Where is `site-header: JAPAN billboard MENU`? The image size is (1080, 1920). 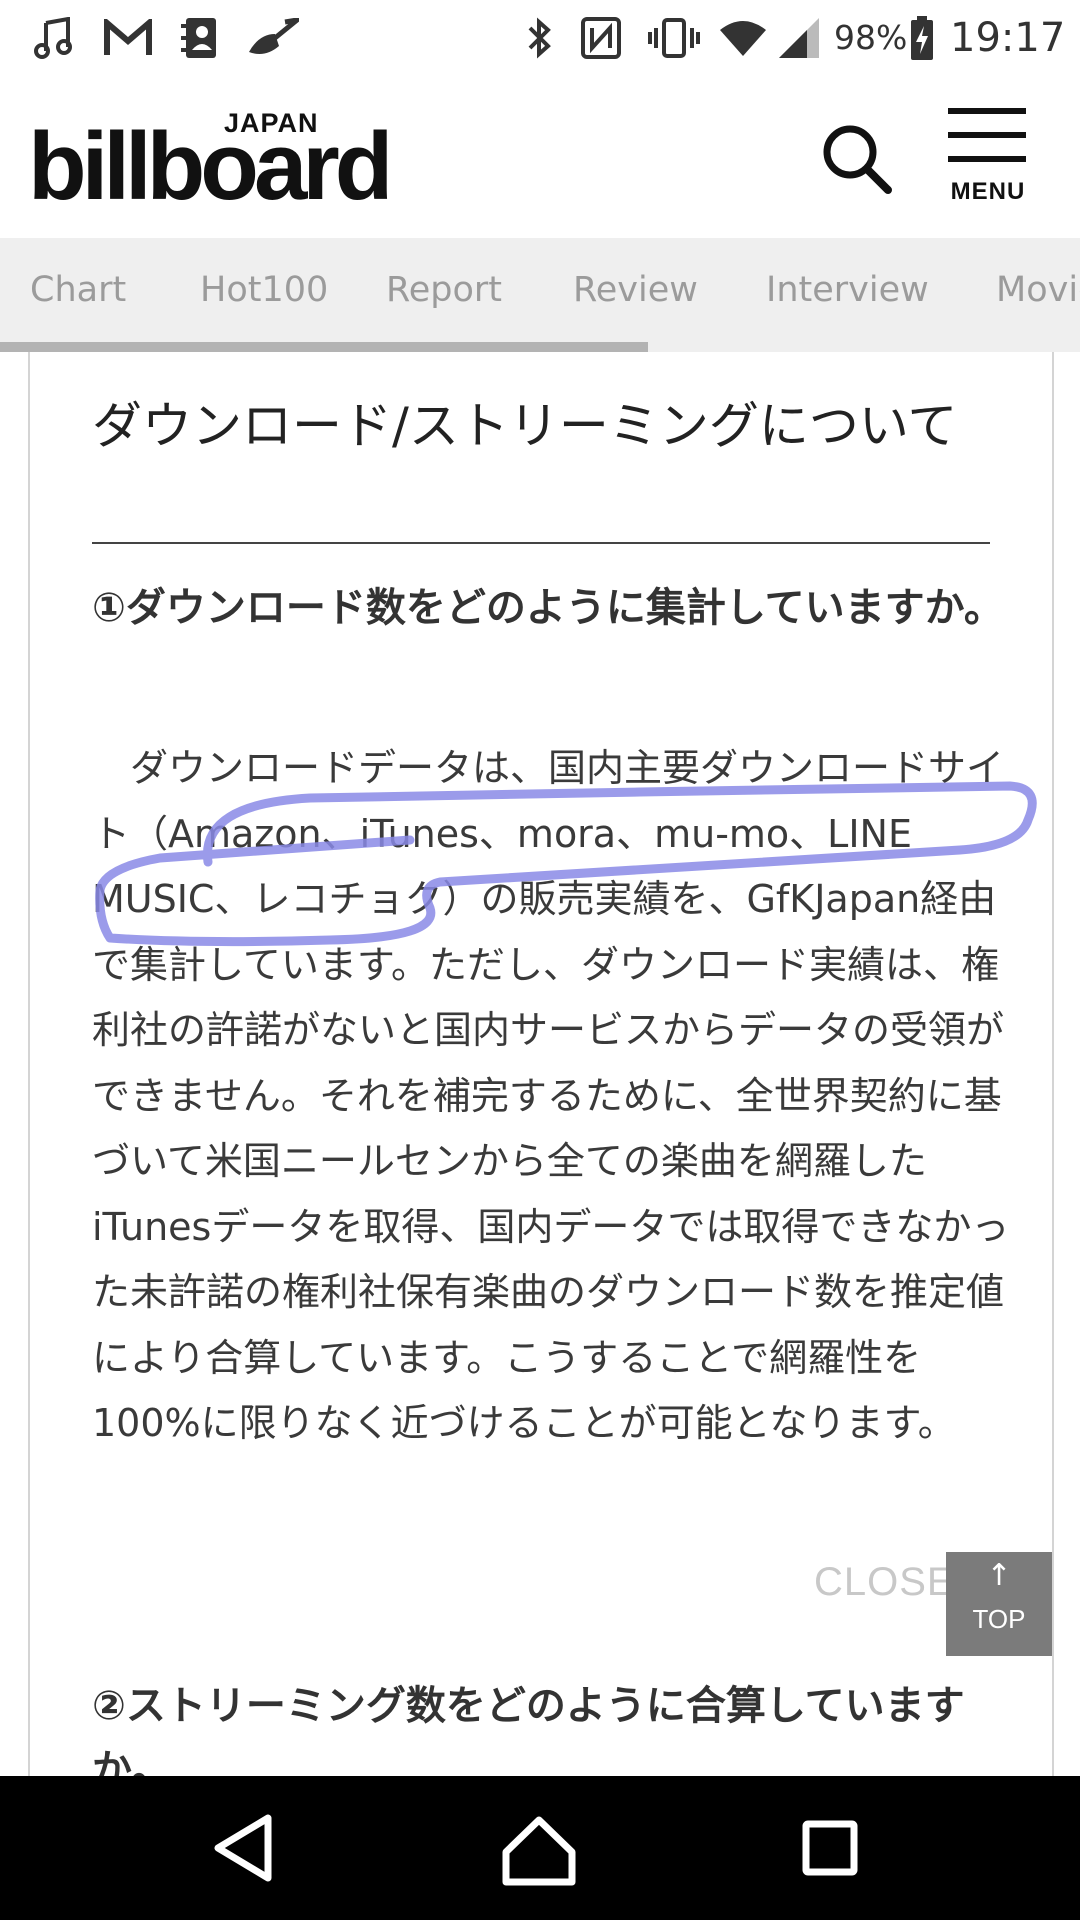 site-header: JAPAN billboard MENU is located at coordinates (540, 157).